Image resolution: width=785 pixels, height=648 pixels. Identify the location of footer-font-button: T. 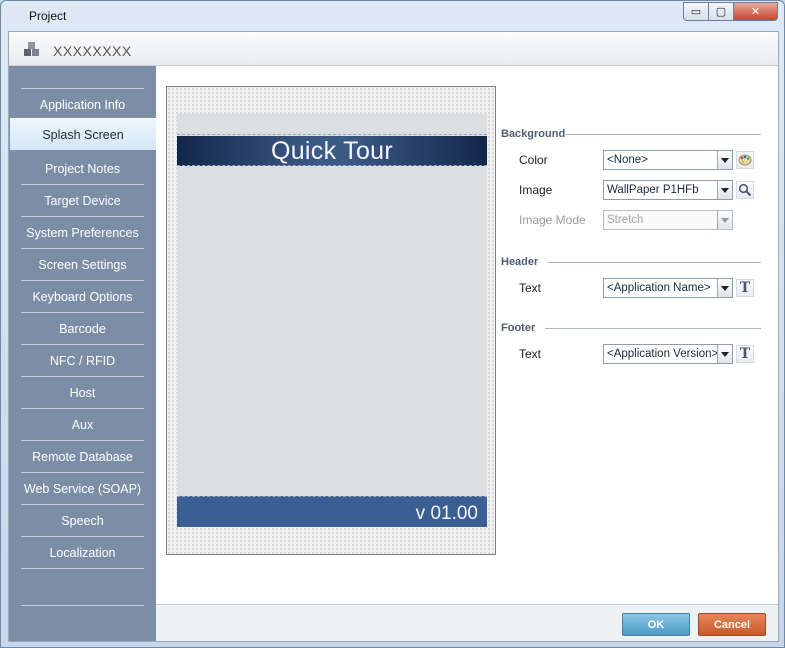
(745, 354).